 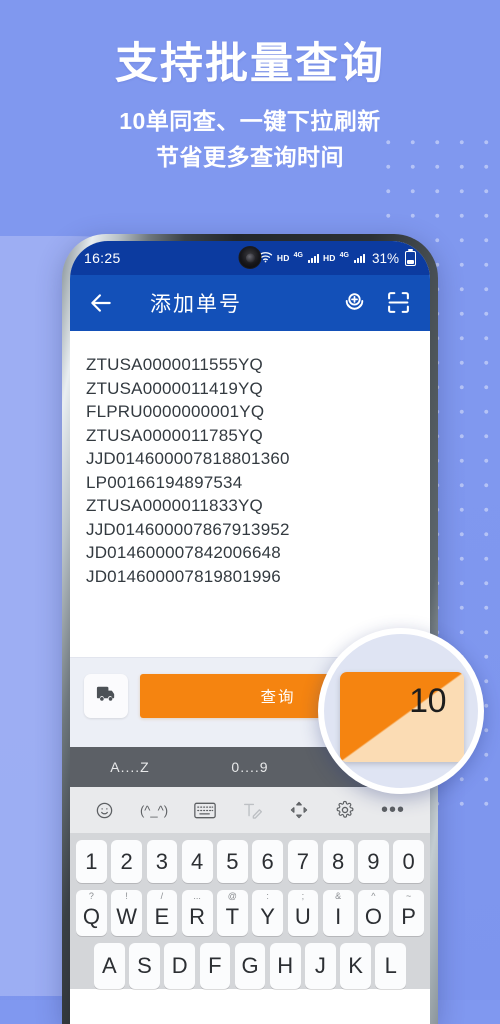 I want to click on promo-subline-1: 10单同查、一键下拉刷新, so click(x=250, y=121).